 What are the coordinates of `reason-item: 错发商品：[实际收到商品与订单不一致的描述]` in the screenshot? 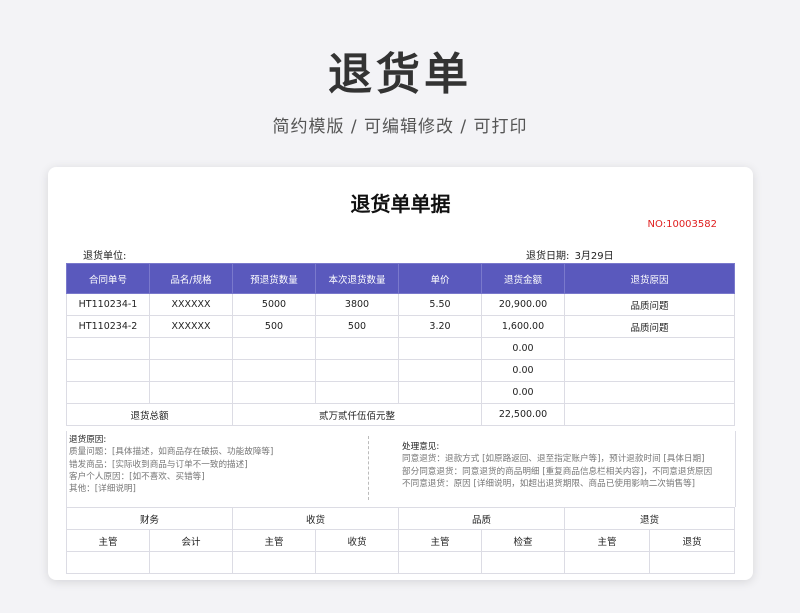 It's located at (158, 464).